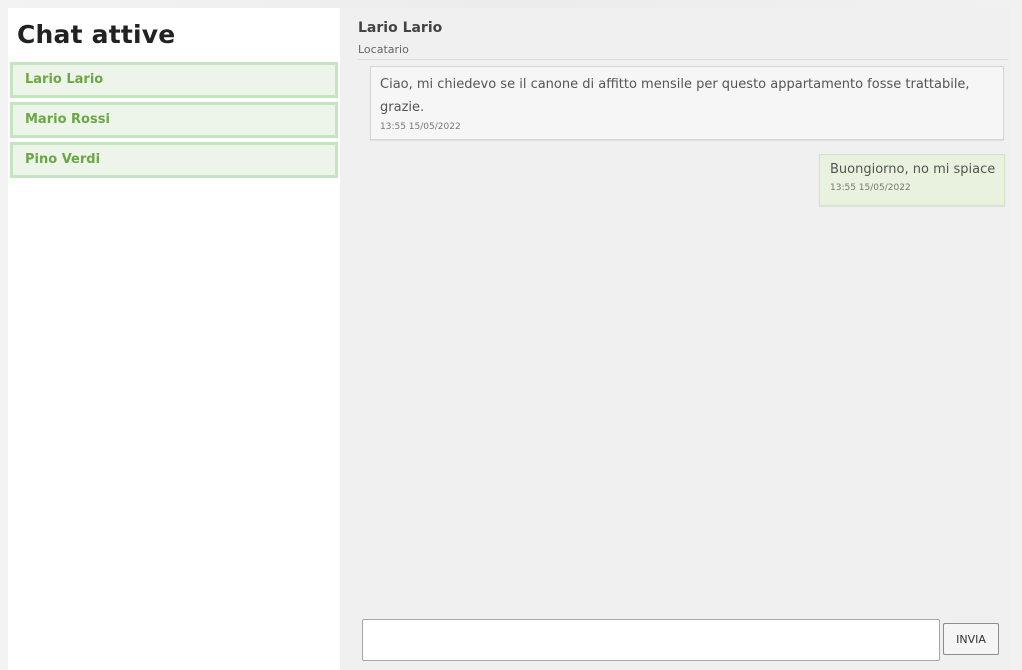  Describe the element at coordinates (174, 80) in the screenshot. I see `chat-item-lario-lario: Lario Lario` at that location.